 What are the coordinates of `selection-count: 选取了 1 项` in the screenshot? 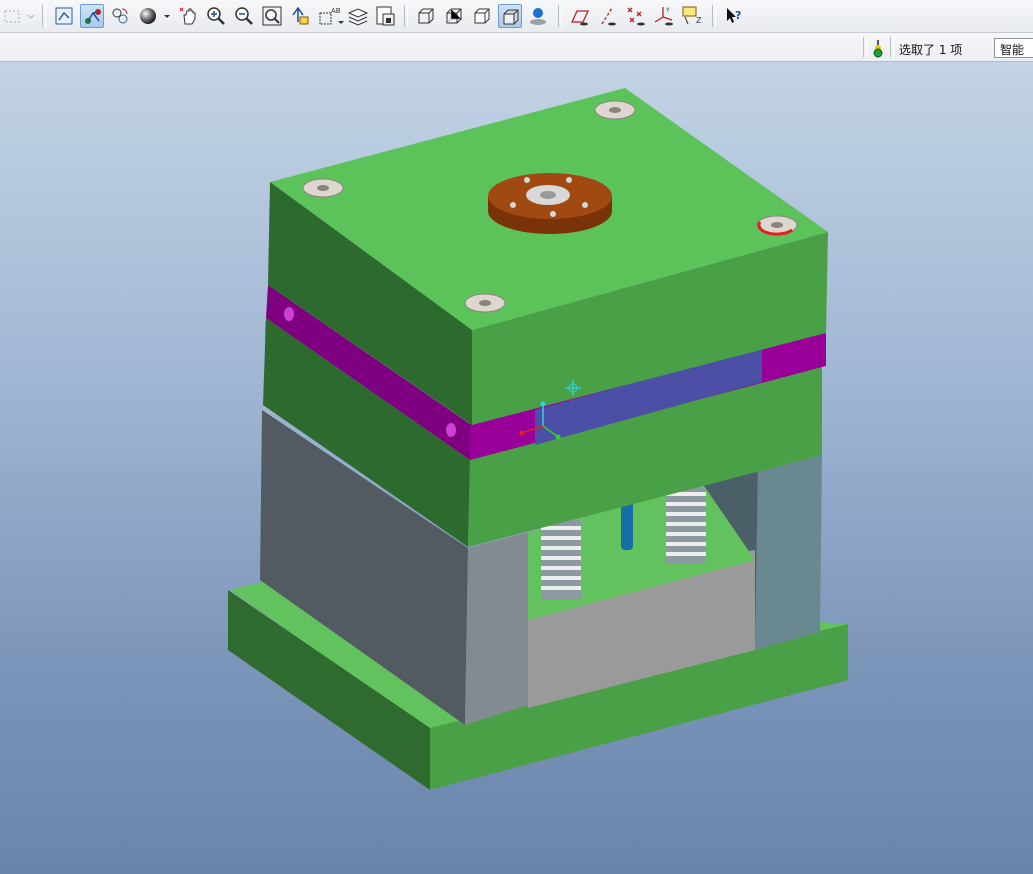 It's located at (931, 50).